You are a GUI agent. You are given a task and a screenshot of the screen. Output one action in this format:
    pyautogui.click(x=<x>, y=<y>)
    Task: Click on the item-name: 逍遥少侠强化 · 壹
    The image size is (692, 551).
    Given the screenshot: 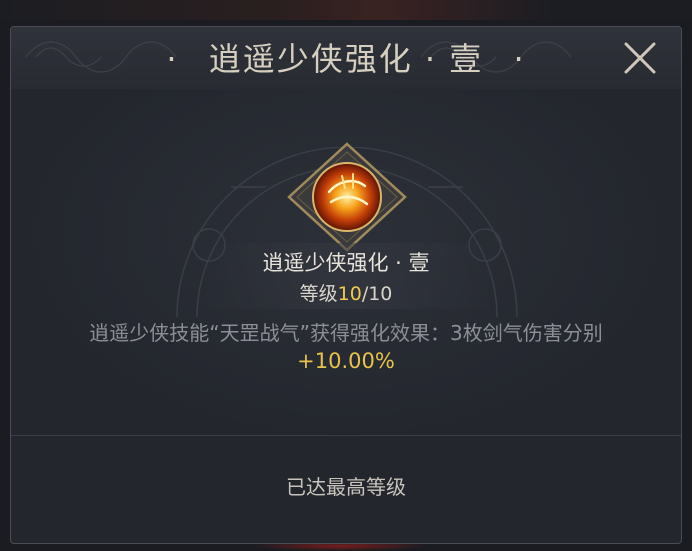 What is the action you would take?
    pyautogui.click(x=346, y=263)
    